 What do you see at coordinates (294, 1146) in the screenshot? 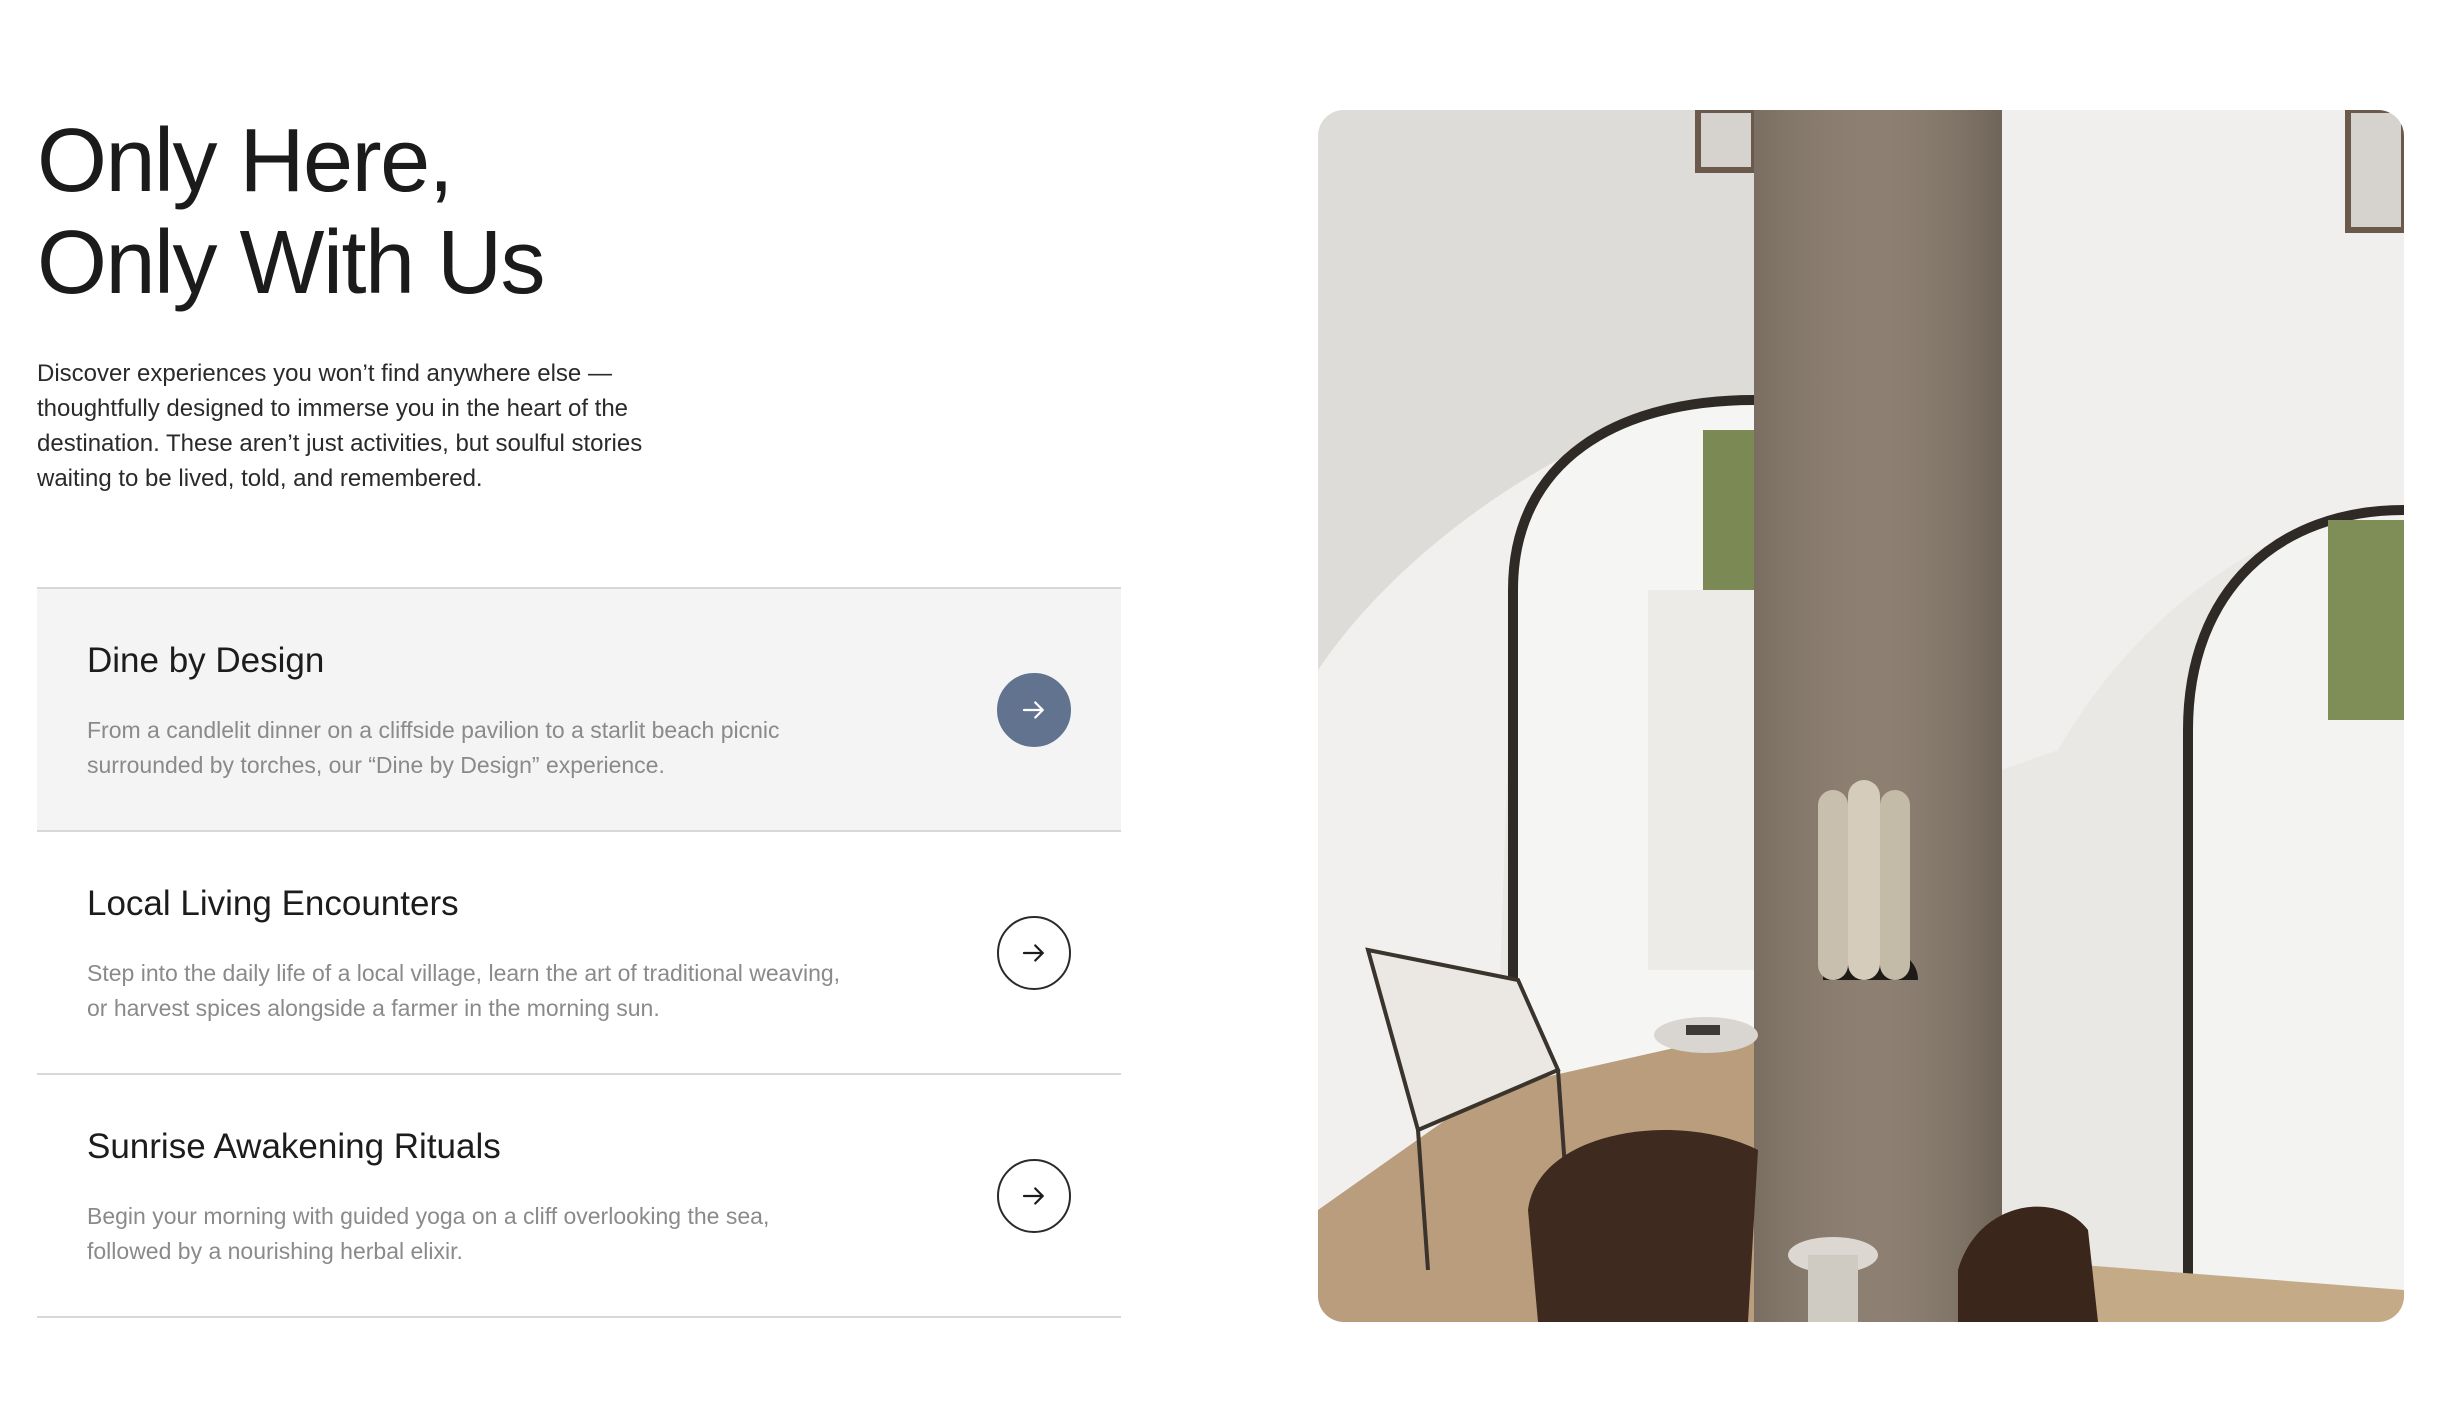
I see `experience-title: Sunrise Awakening Rituals` at bounding box center [294, 1146].